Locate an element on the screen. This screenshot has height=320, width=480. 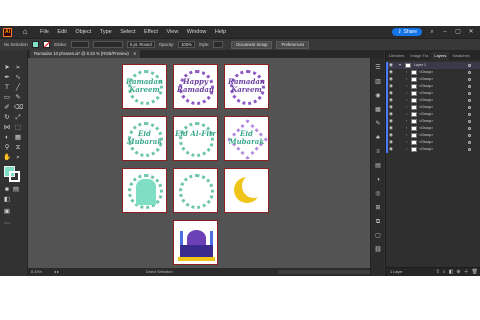
maximize-icon: ▢ is located at coordinates (458, 32).